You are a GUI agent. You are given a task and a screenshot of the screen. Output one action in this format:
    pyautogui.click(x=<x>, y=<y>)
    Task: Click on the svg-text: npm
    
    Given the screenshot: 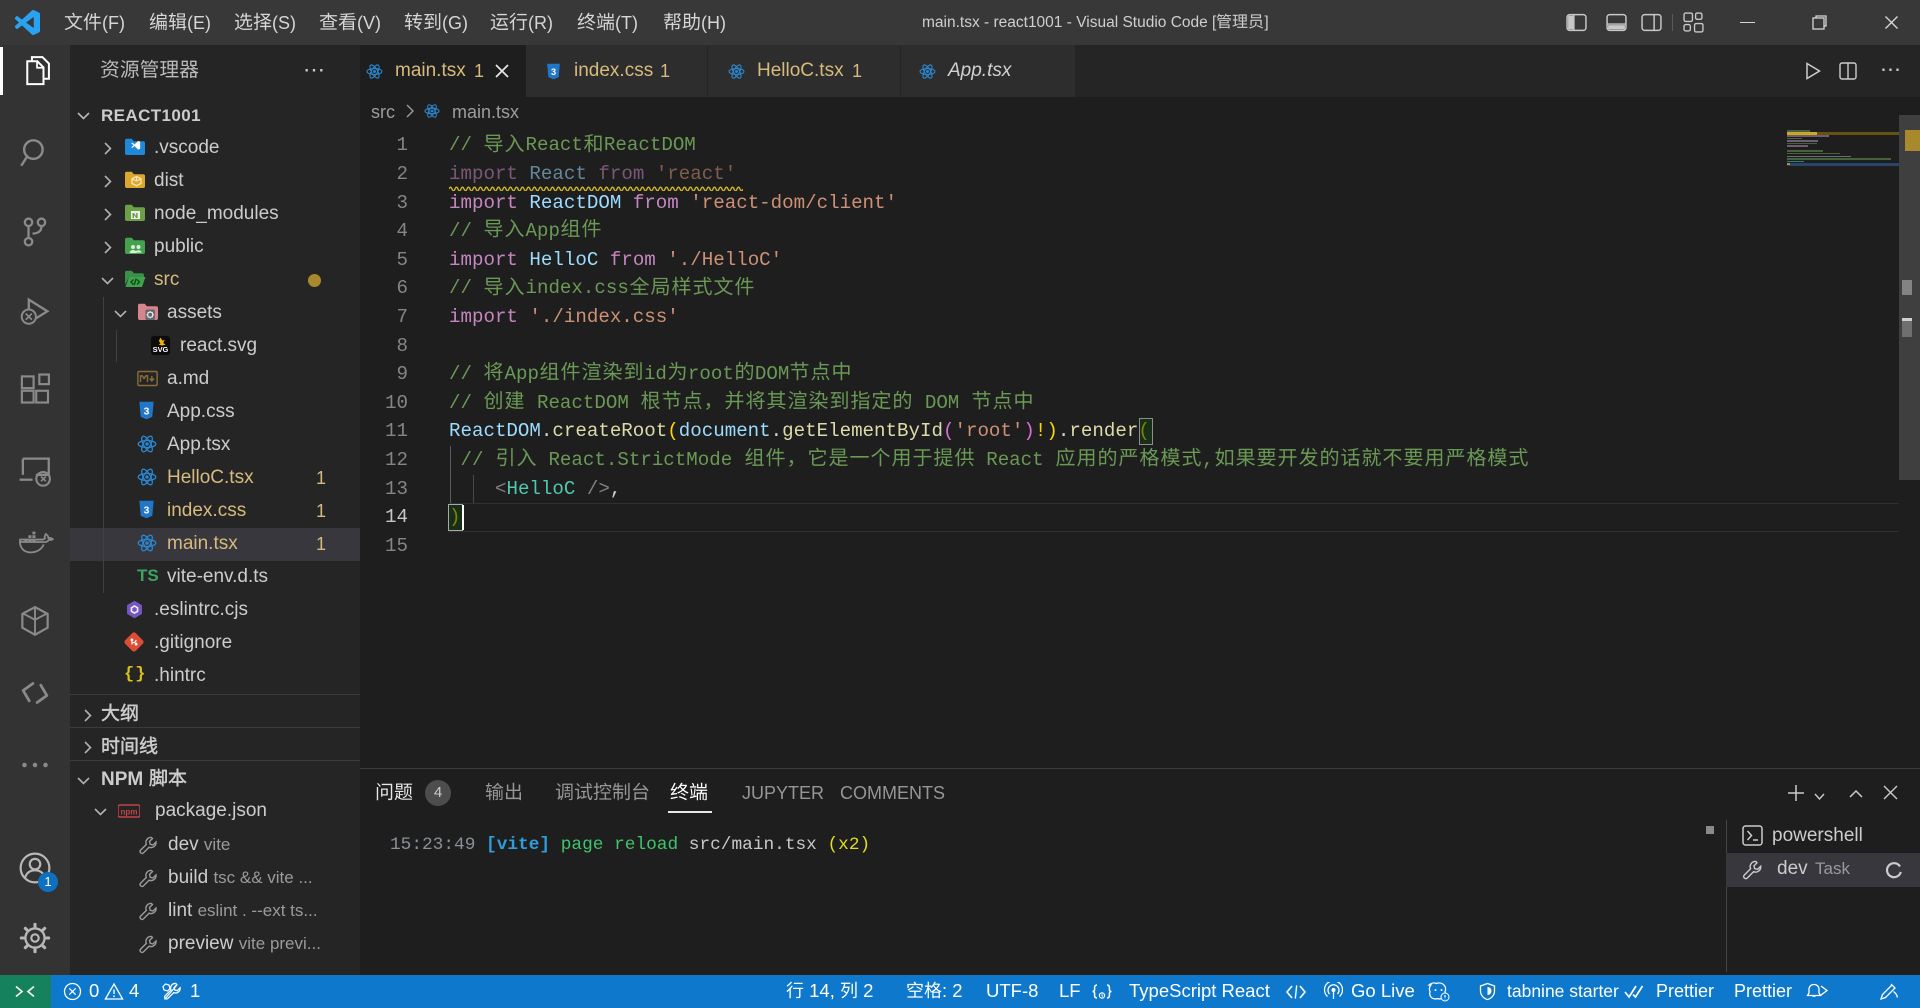 What is the action you would take?
    pyautogui.click(x=129, y=811)
    